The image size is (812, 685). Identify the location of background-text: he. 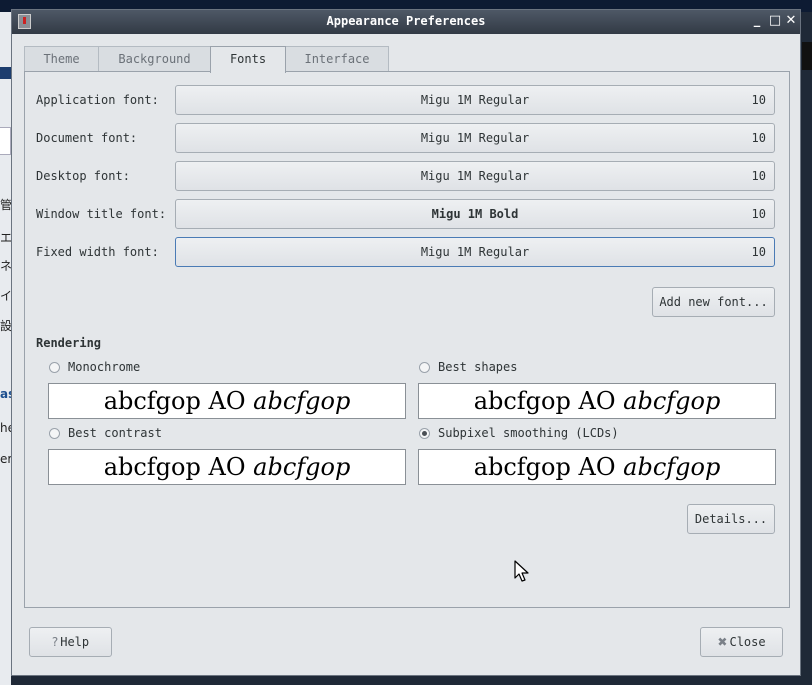
(5, 428).